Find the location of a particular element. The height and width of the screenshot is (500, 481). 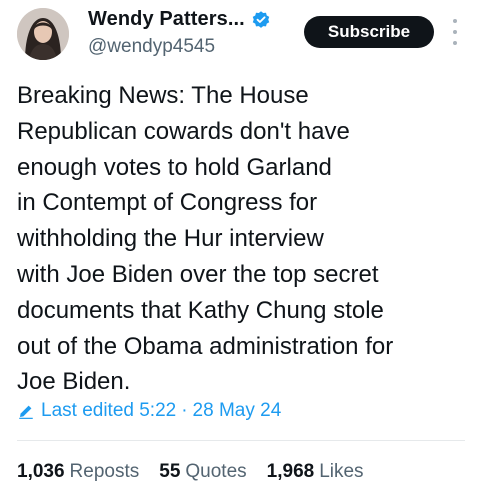

reposts-label: Reposts is located at coordinates (104, 471).